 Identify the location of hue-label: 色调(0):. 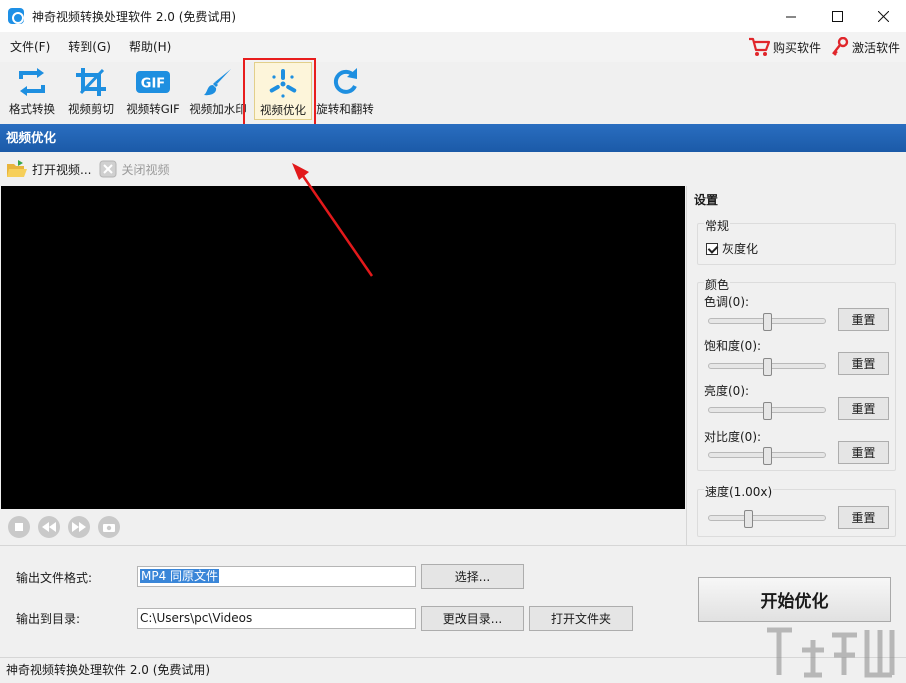
(727, 302).